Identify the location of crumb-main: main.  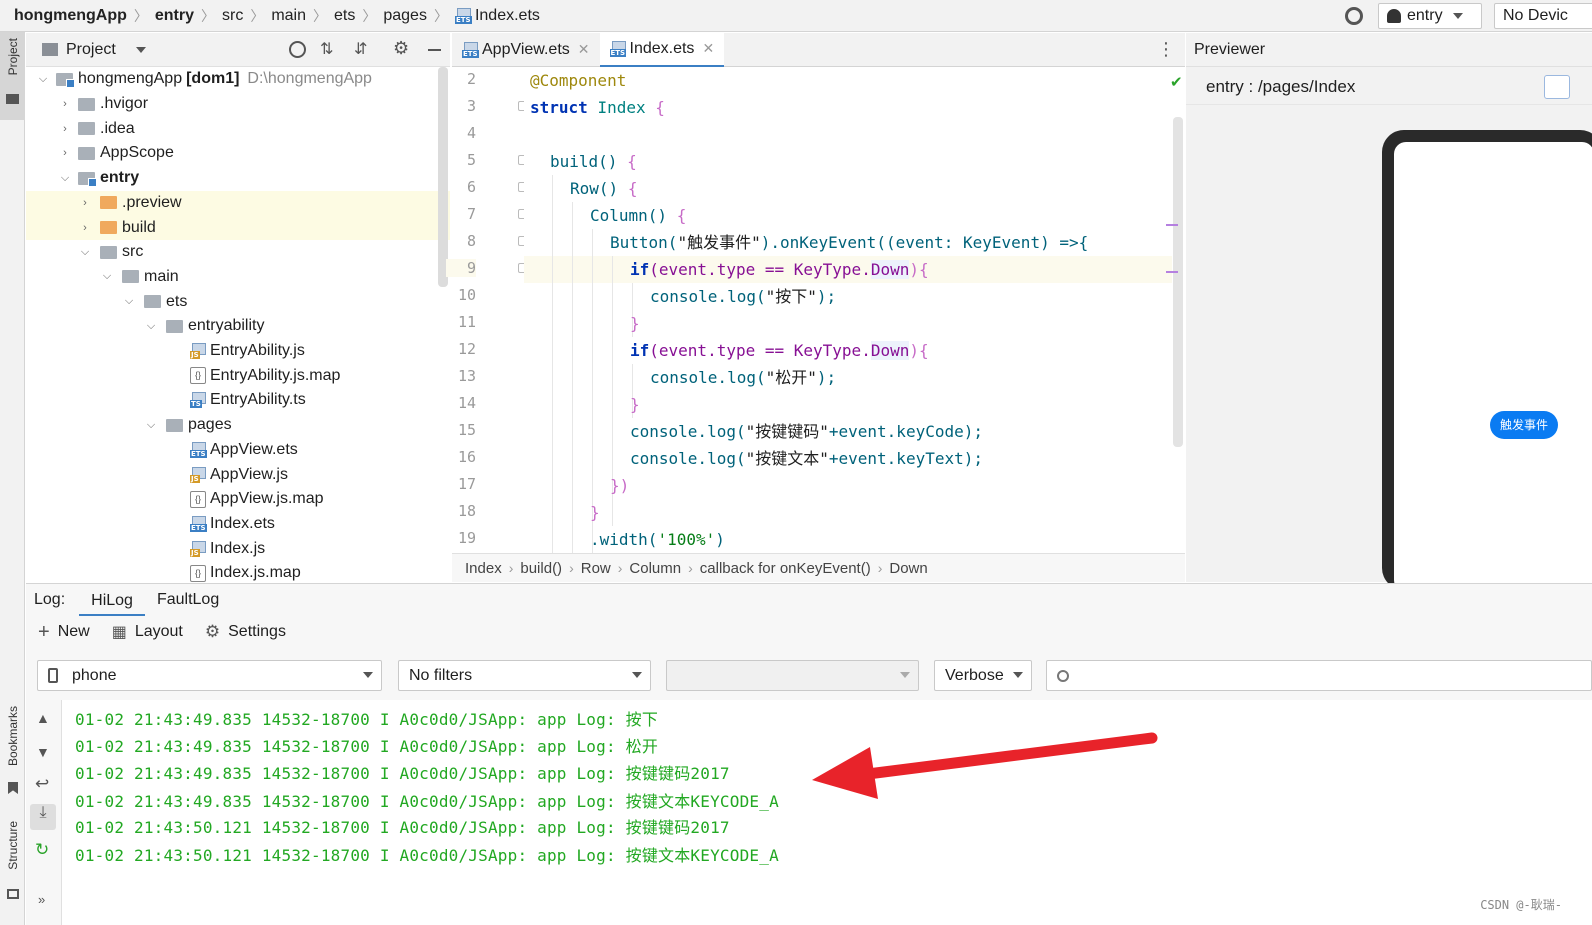
(288, 16).